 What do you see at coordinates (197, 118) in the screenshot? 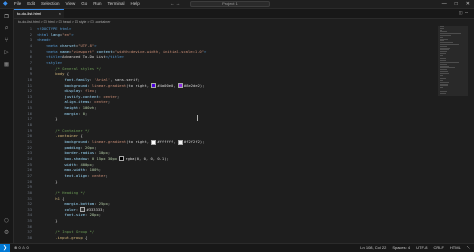
I see `text-cursor` at bounding box center [197, 118].